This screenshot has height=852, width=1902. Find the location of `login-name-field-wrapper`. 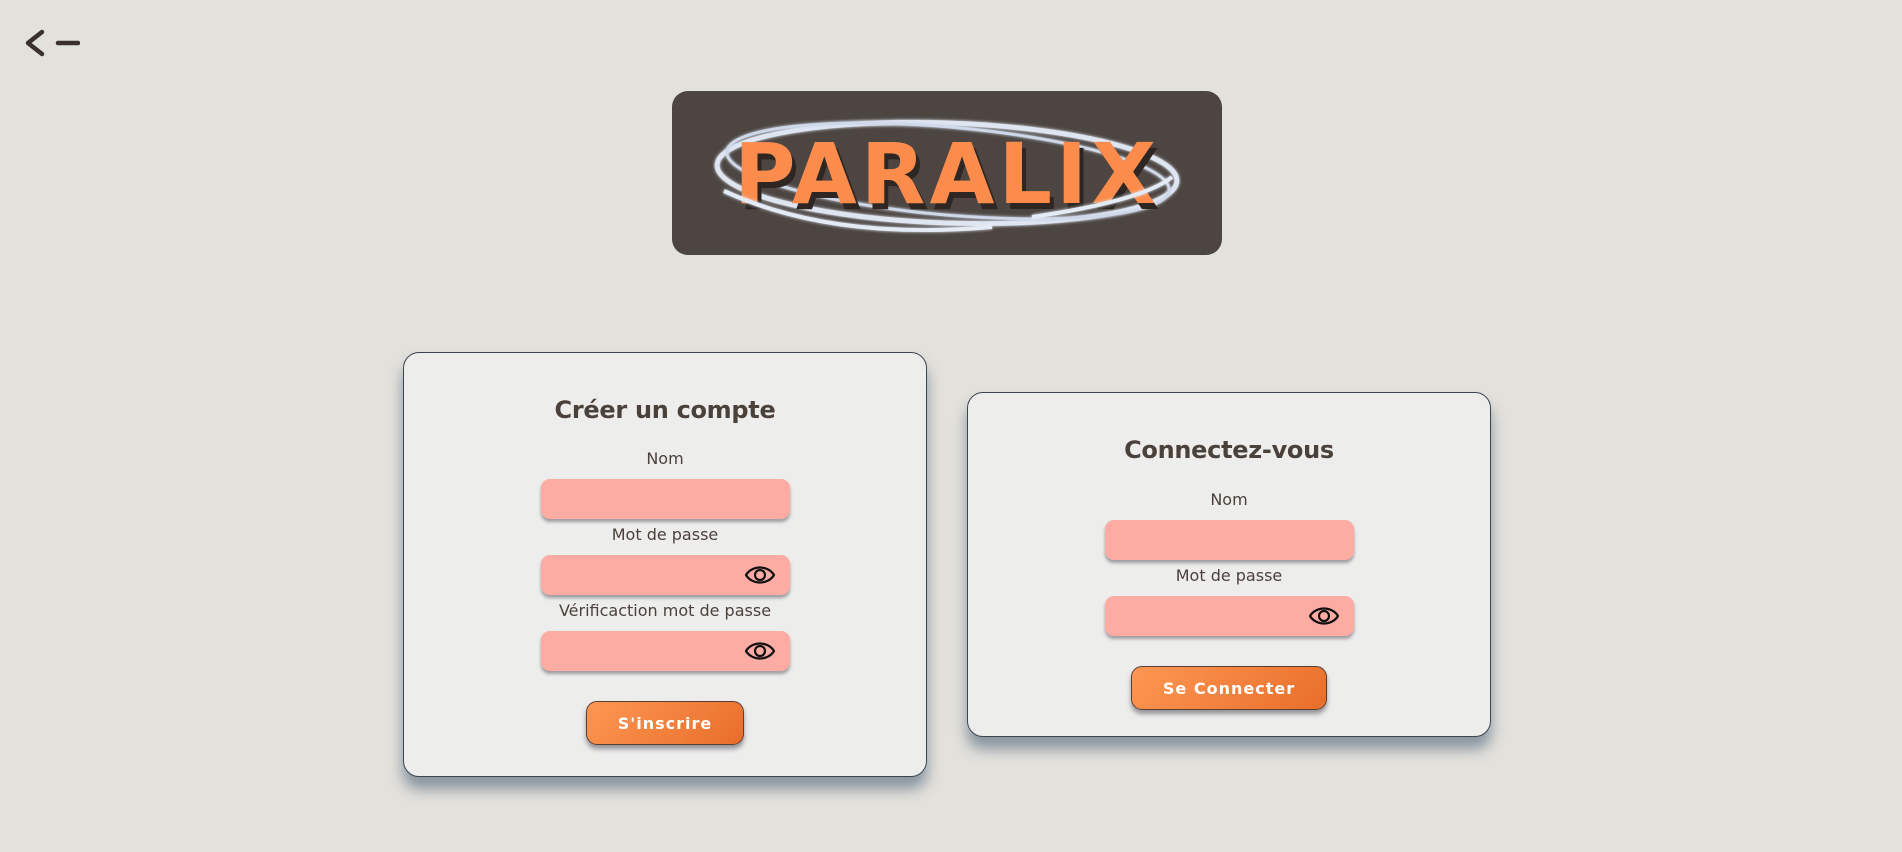

login-name-field-wrapper is located at coordinates (1229, 540).